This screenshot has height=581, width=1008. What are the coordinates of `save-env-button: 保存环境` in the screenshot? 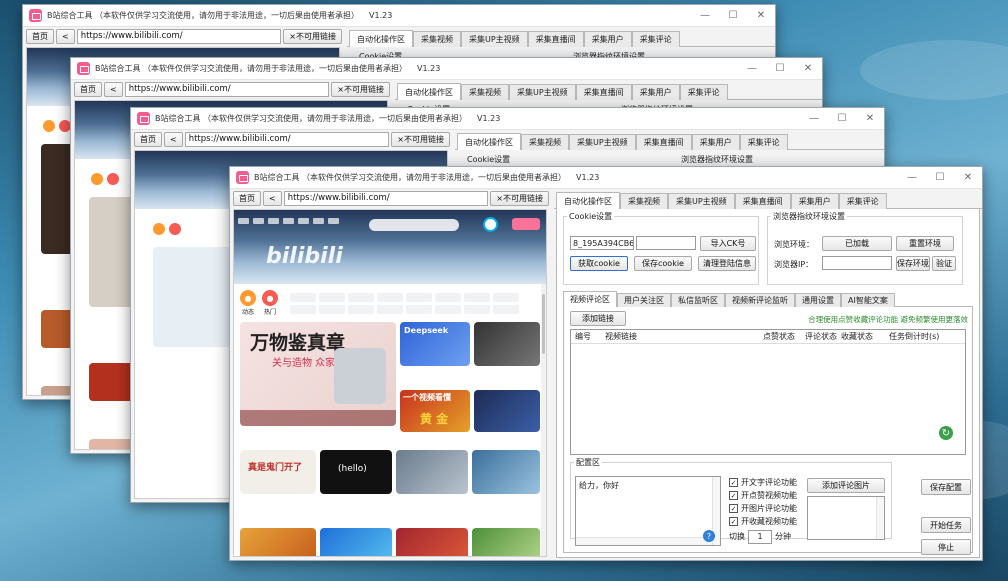 It's located at (913, 263).